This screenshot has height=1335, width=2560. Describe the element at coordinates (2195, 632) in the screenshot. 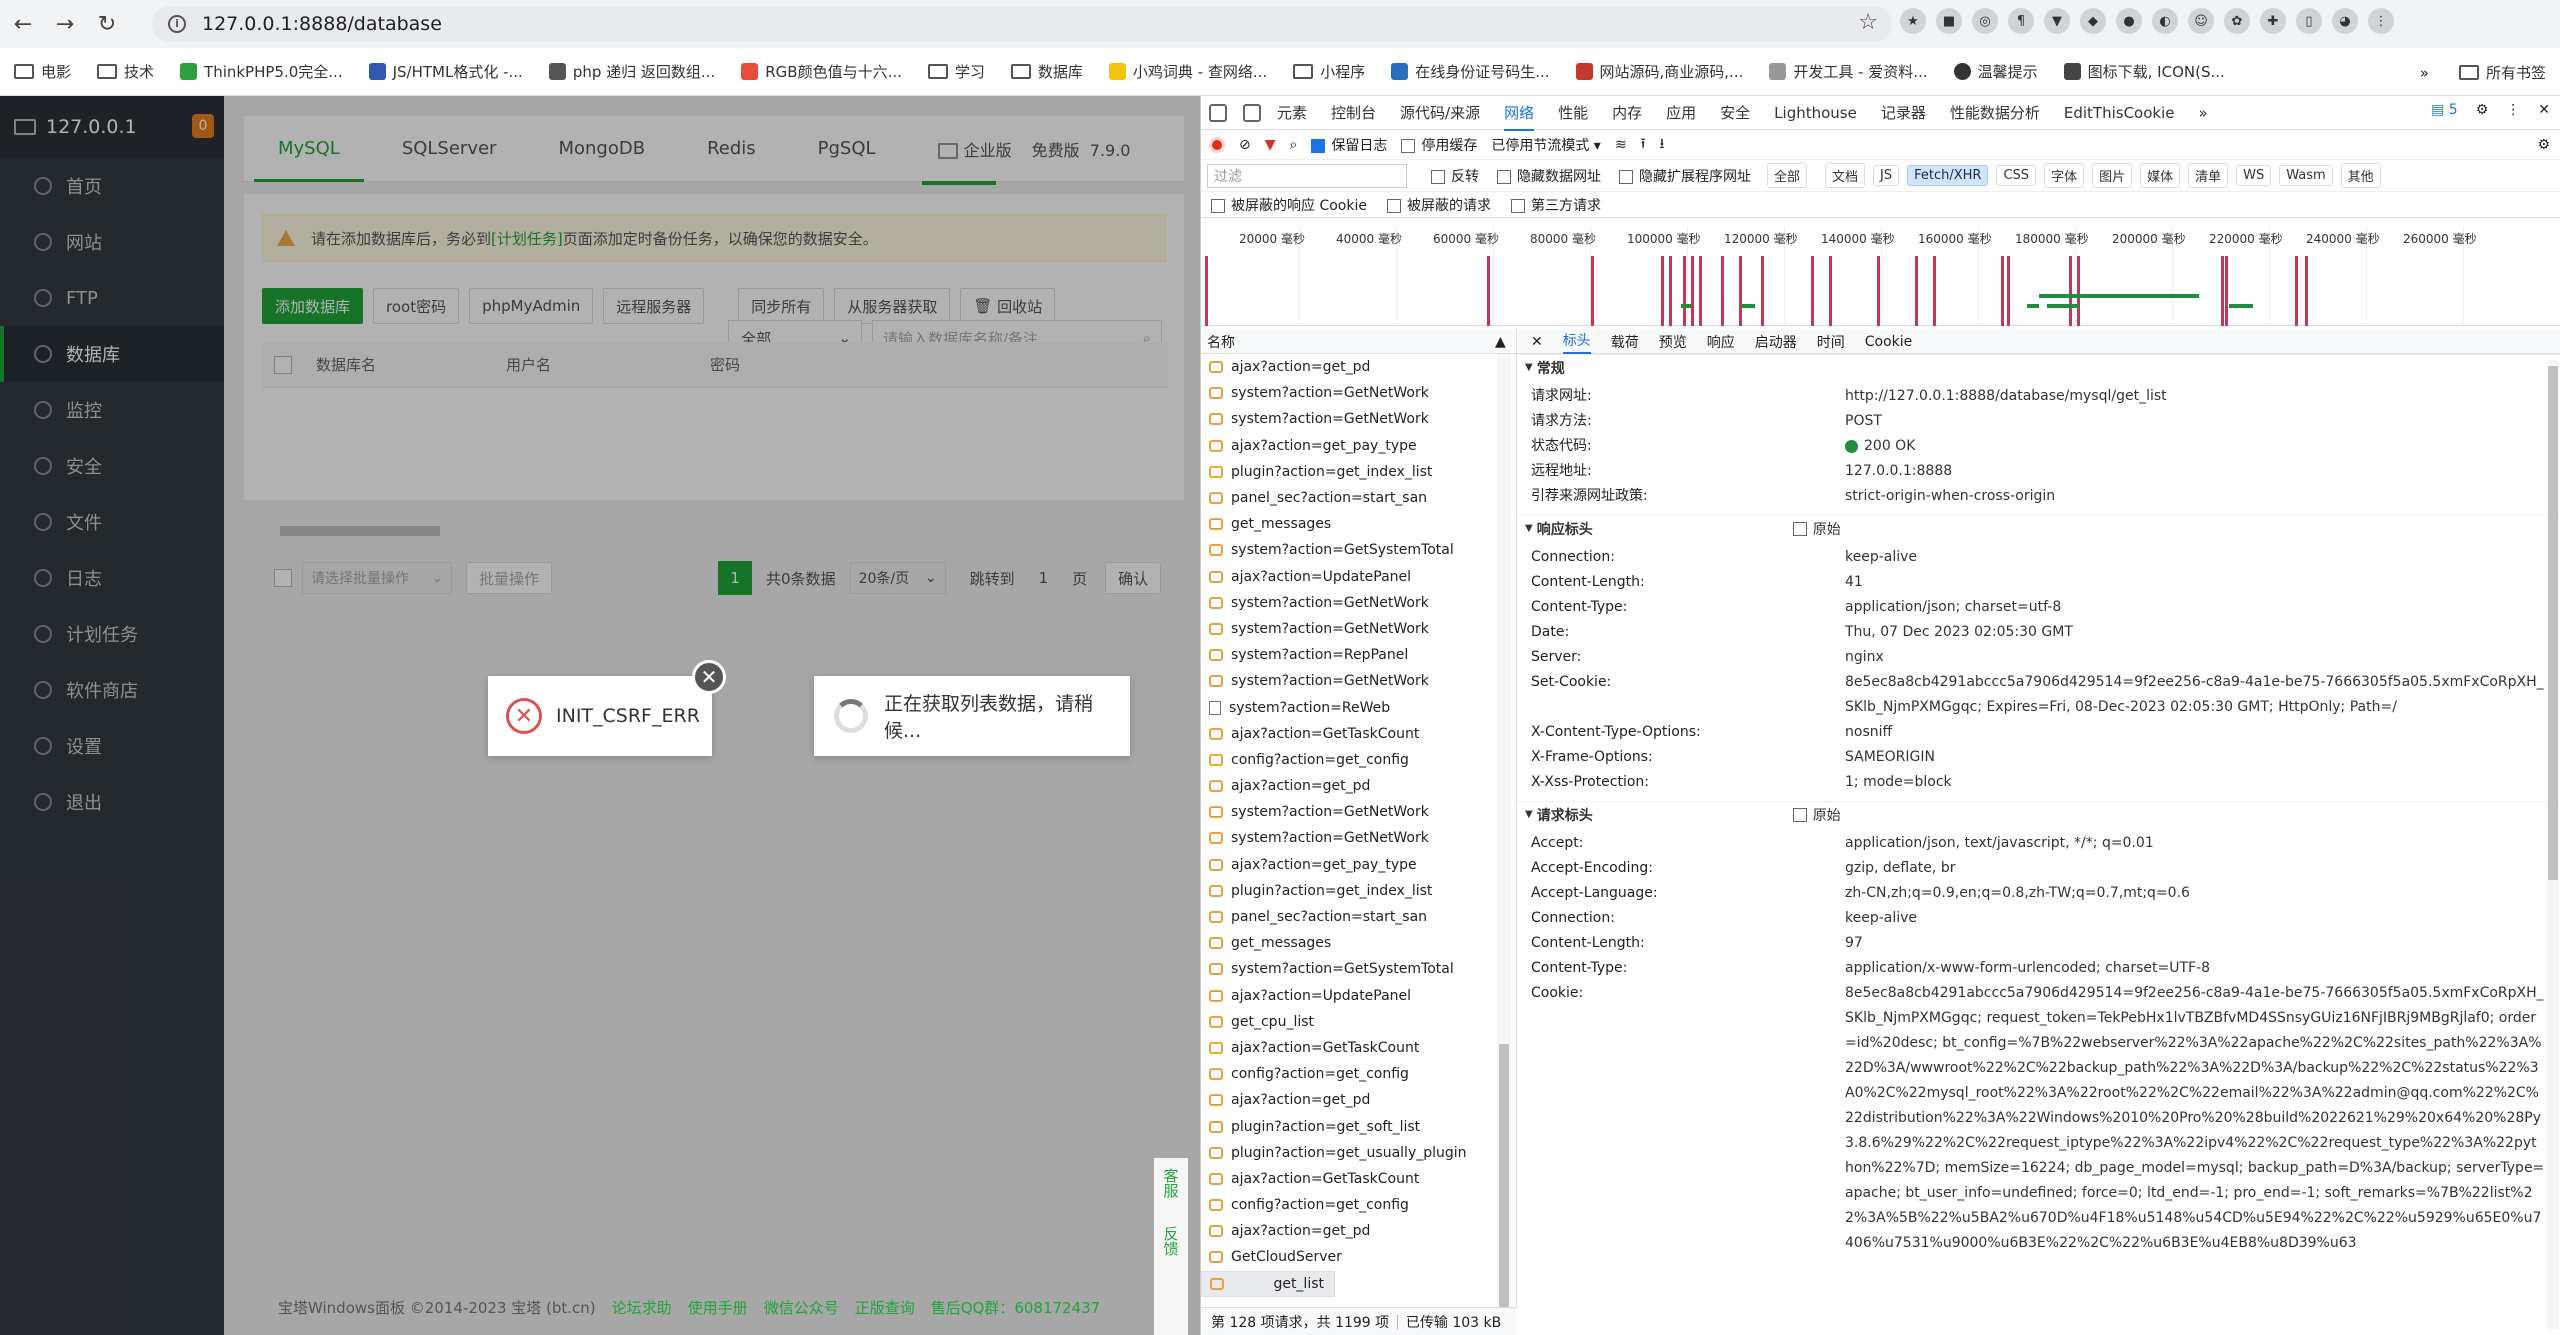

I see `header-value: Thu, 07 Dec 2023 02:05:30 GMT` at that location.